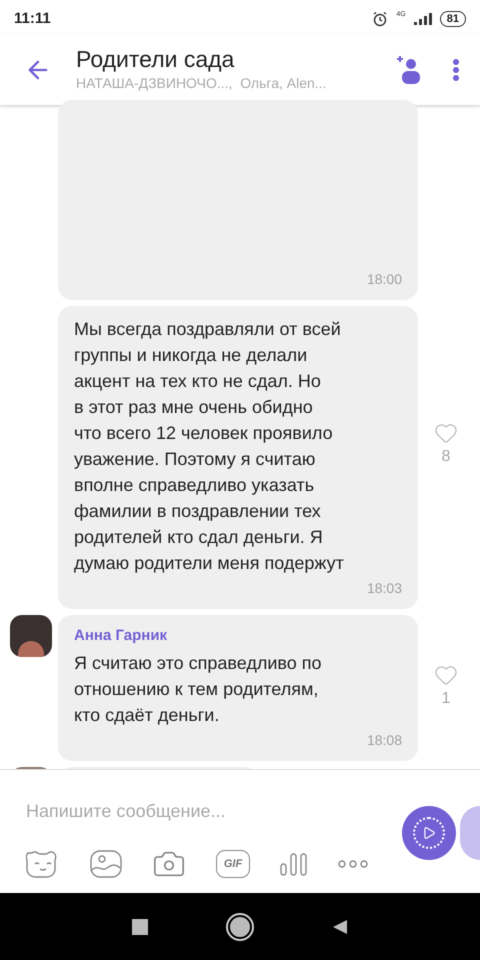 This screenshot has height=960, width=480. Describe the element at coordinates (156, 59) in the screenshot. I see `chat-title: Родители сада` at that location.